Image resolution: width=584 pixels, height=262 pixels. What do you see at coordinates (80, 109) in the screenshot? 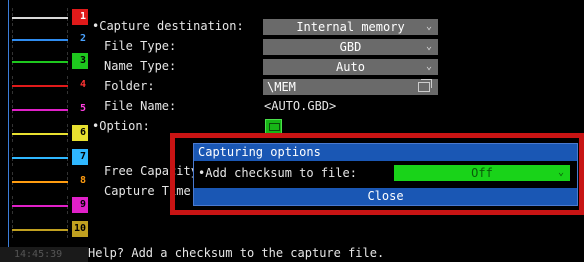
I see `channel-number: 5` at bounding box center [80, 109].